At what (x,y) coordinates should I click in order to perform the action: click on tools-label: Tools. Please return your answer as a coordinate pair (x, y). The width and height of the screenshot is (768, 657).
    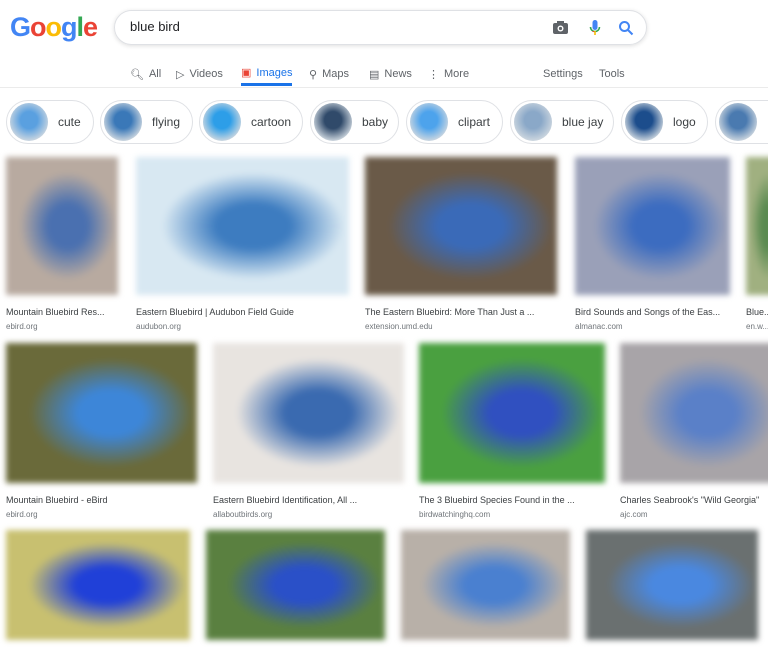
    Looking at the image, I should click on (612, 74).